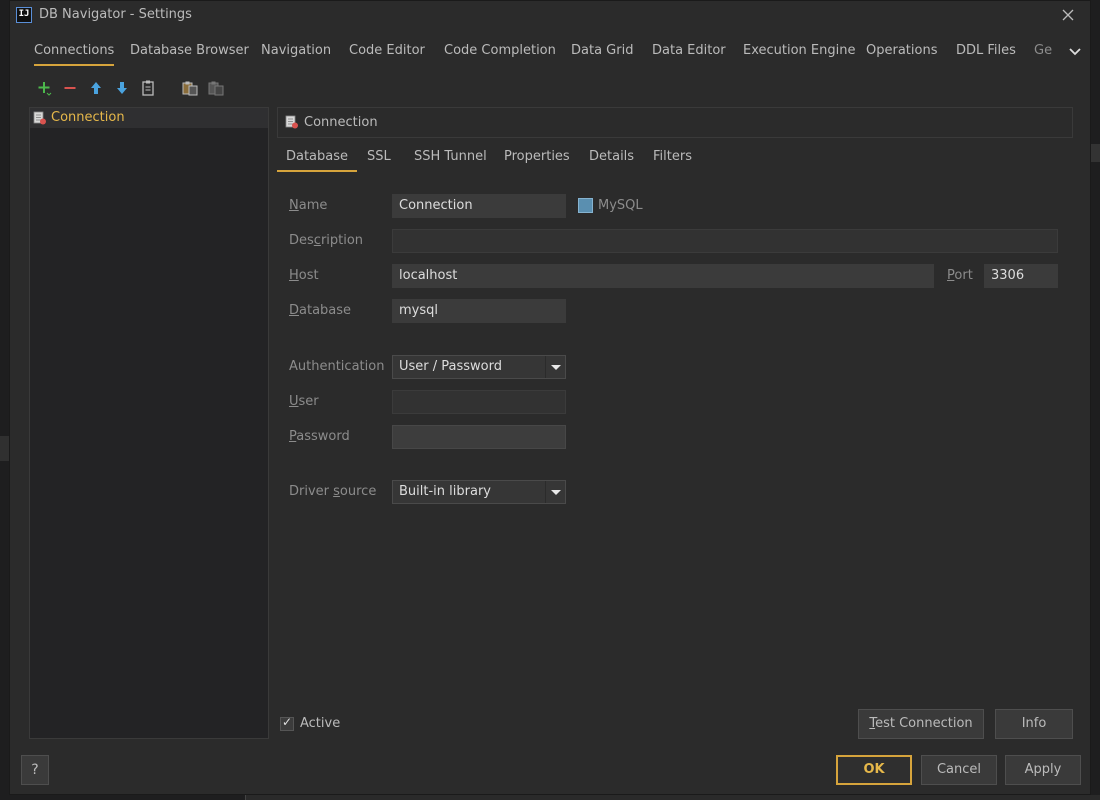 This screenshot has width=1100, height=800. Describe the element at coordinates (1043, 770) in the screenshot. I see `apply-button: Apply` at that location.